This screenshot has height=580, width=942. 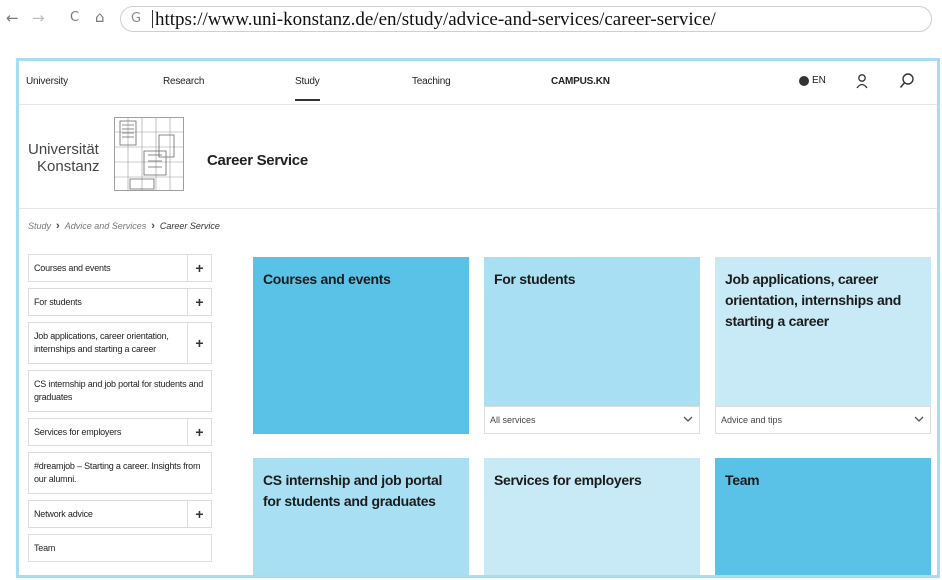 I want to click on sidebar-item-label: Team, so click(x=45, y=548).